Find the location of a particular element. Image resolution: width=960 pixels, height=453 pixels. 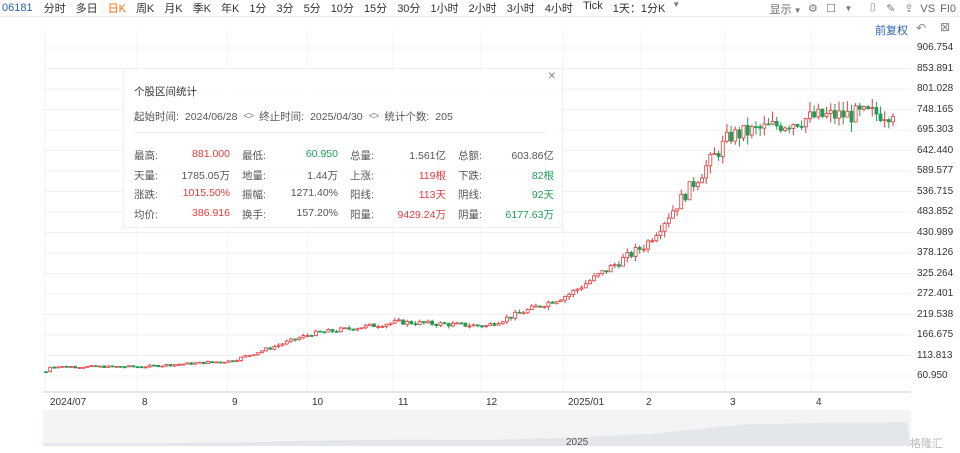

restore-mode-button: 前复权 is located at coordinates (891, 30).